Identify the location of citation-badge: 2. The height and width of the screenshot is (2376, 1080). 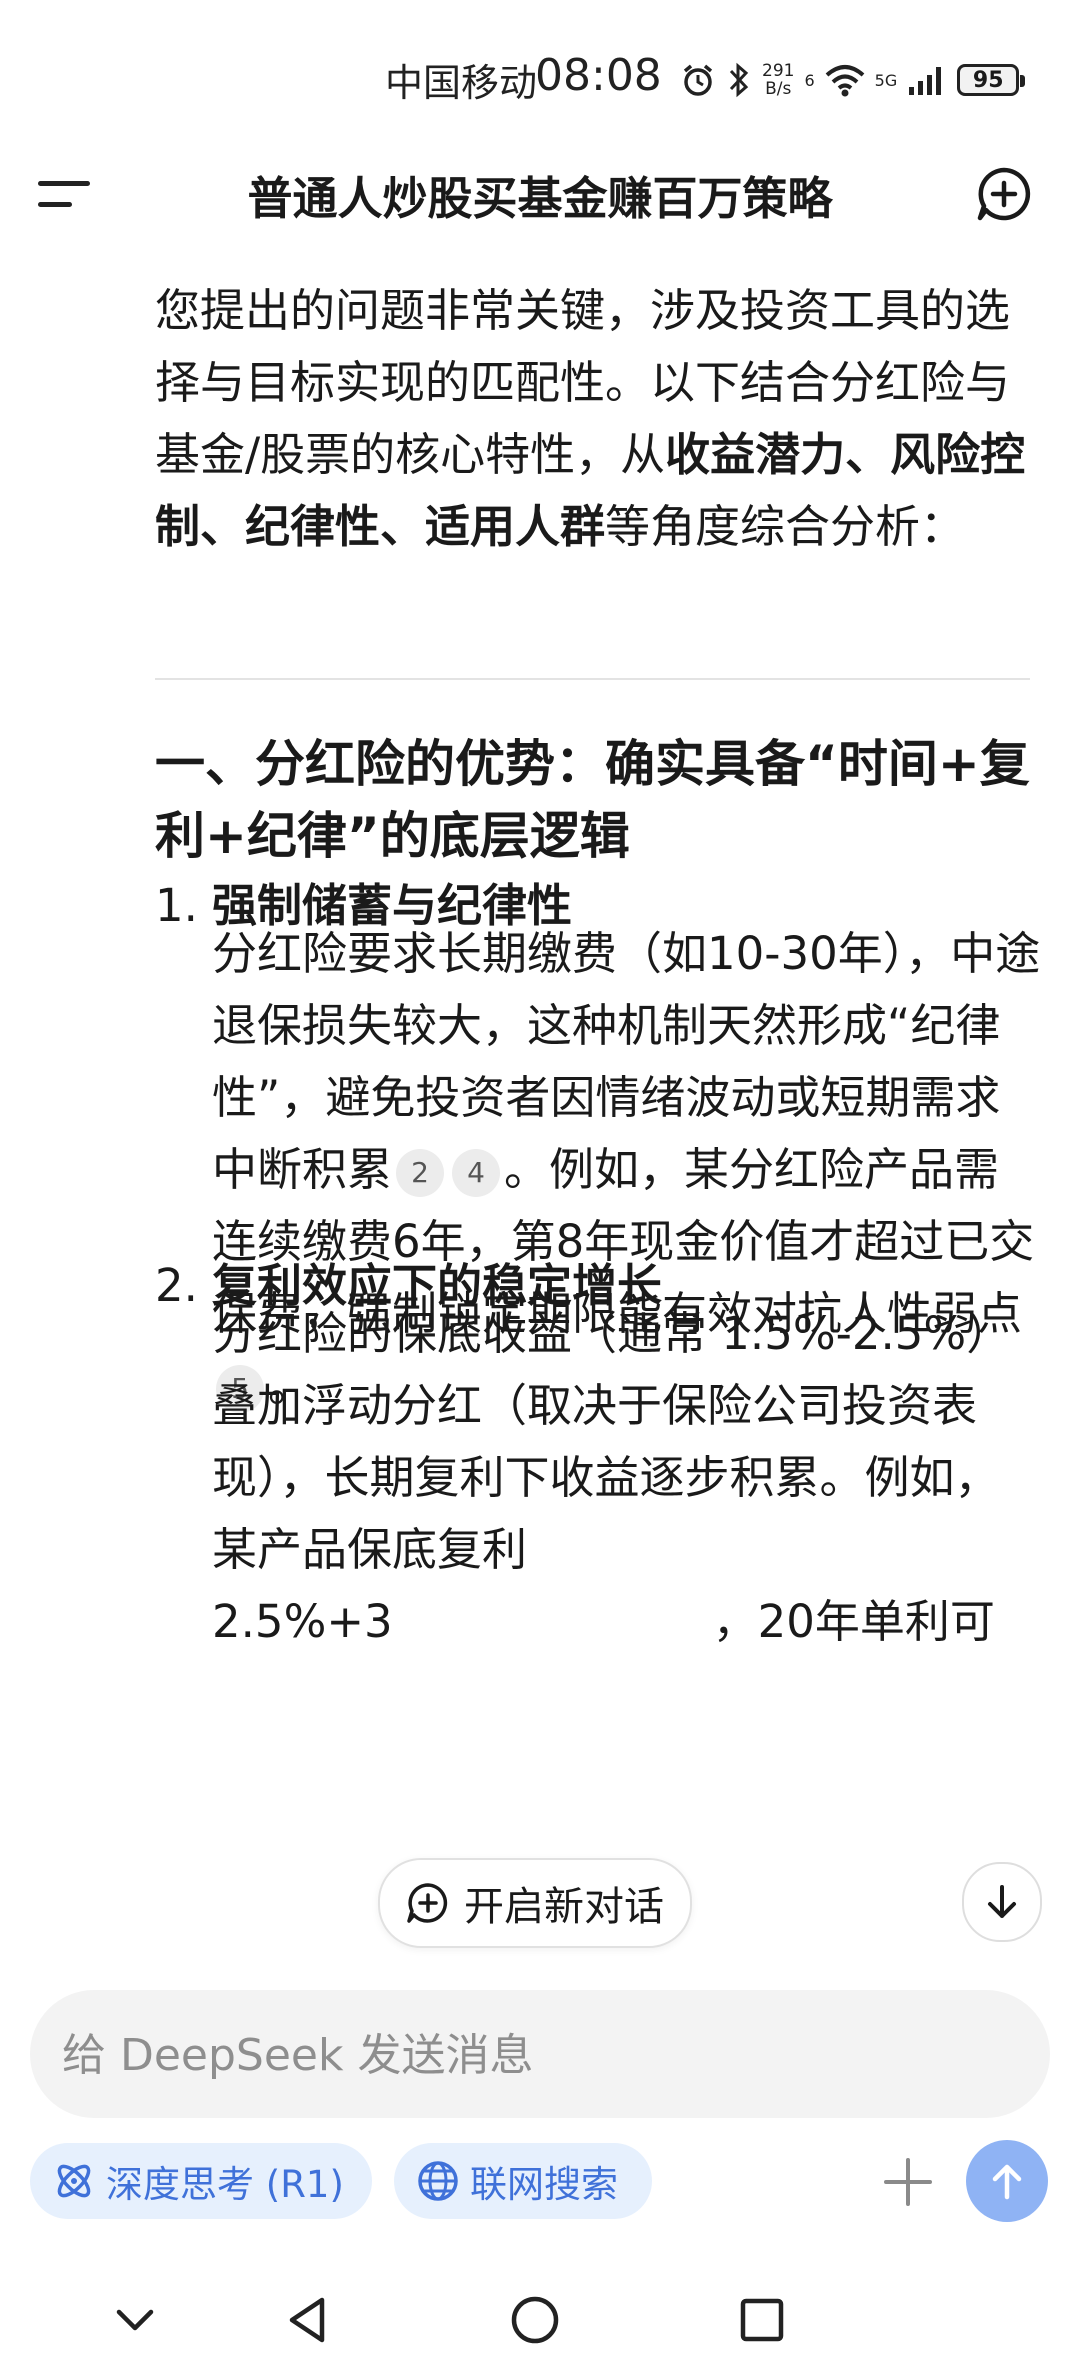
(420, 1173).